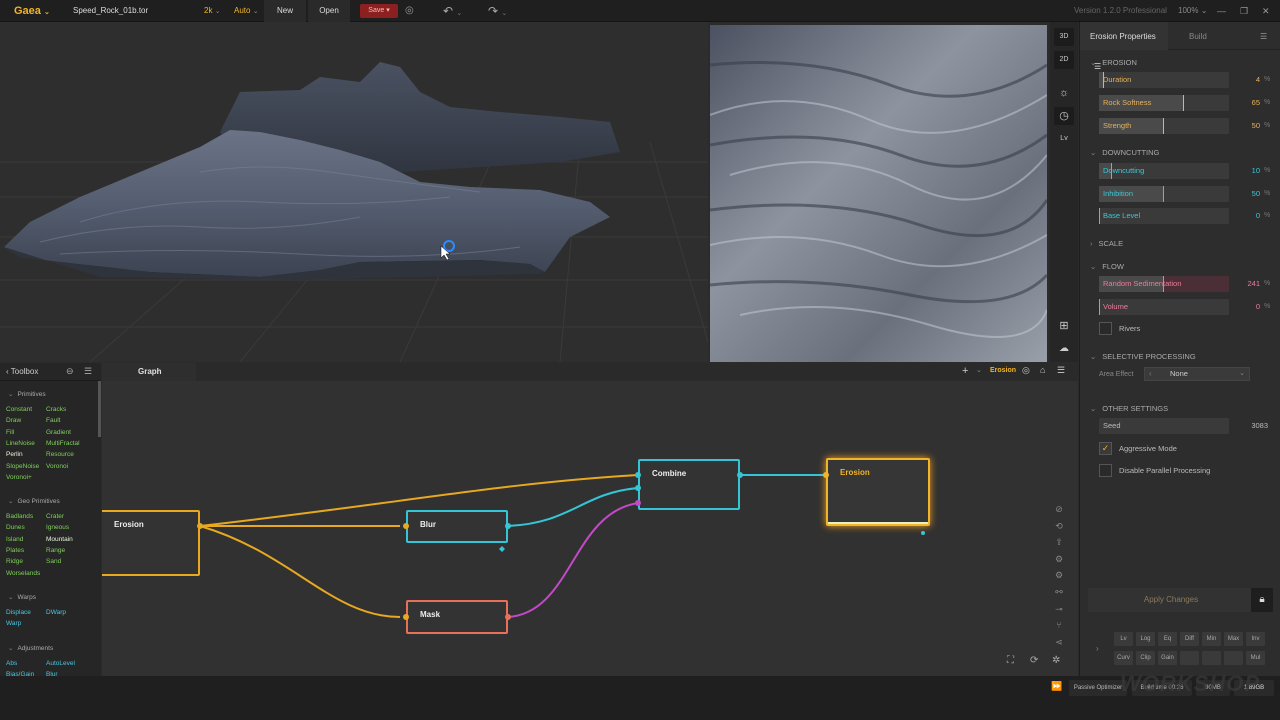 The height and width of the screenshot is (720, 1280). Describe the element at coordinates (1059, 559) in the screenshot. I see `settings-icon: ⚙` at that location.